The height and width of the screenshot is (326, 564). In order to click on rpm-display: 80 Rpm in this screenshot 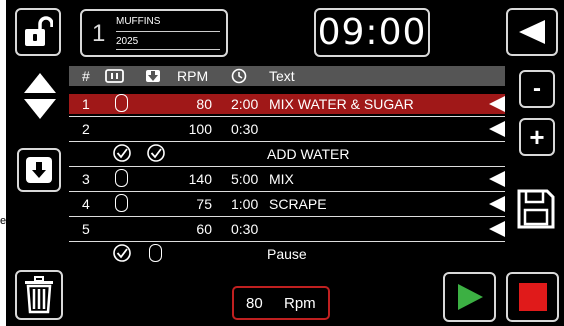, I will do `click(281, 303)`.